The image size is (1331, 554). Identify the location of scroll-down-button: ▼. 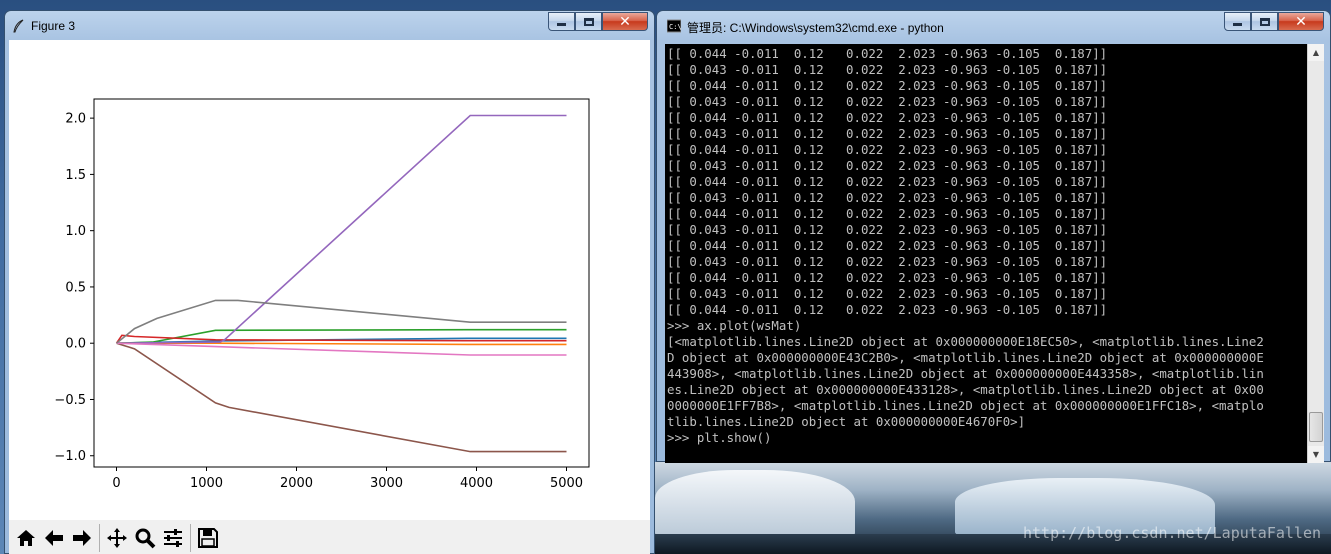
(1316, 454).